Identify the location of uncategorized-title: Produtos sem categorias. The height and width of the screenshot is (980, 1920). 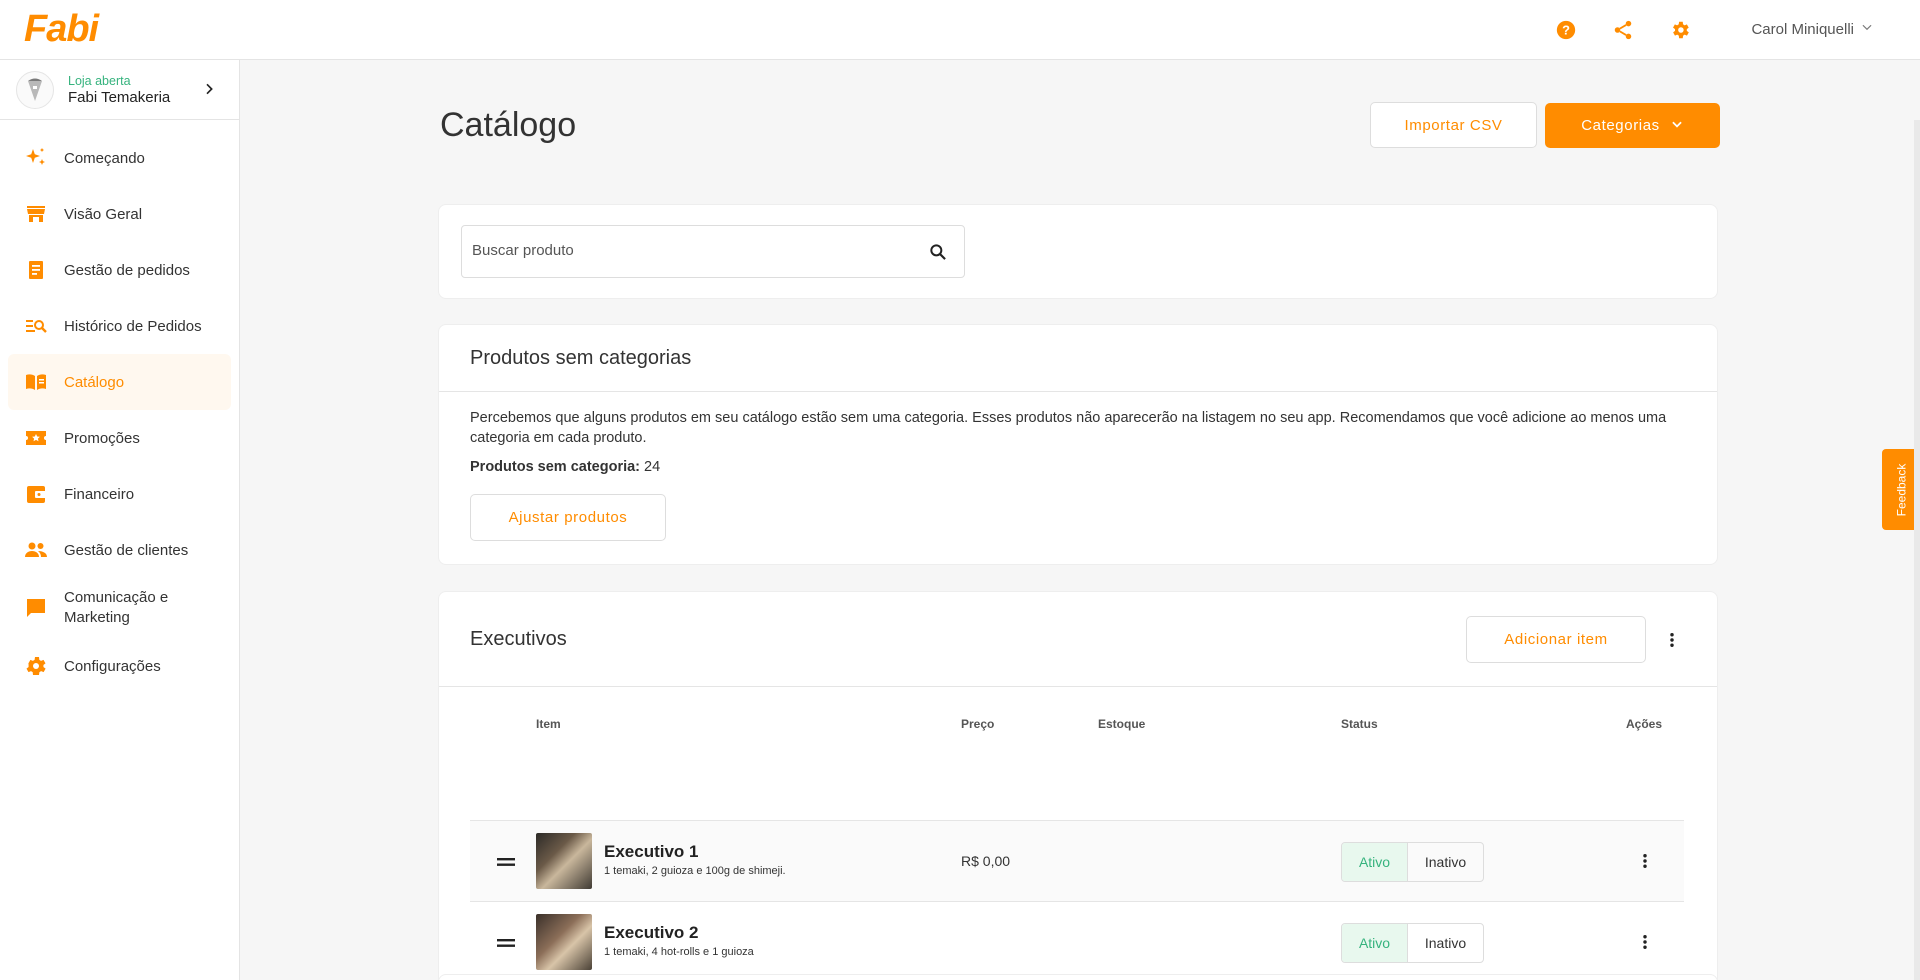
(1078, 358).